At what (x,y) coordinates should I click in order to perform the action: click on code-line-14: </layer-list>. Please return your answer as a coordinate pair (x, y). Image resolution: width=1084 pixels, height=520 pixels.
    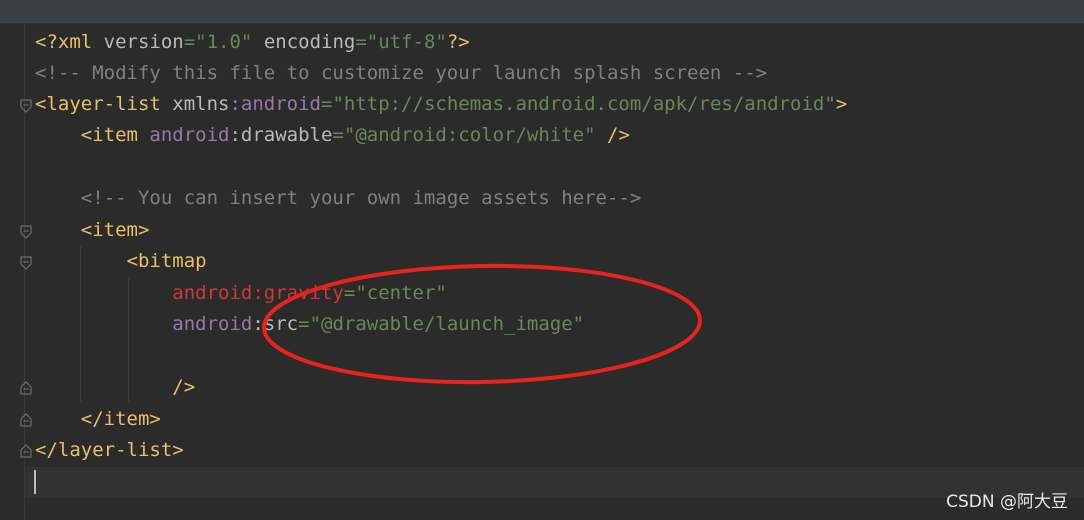
    Looking at the image, I should click on (109, 450).